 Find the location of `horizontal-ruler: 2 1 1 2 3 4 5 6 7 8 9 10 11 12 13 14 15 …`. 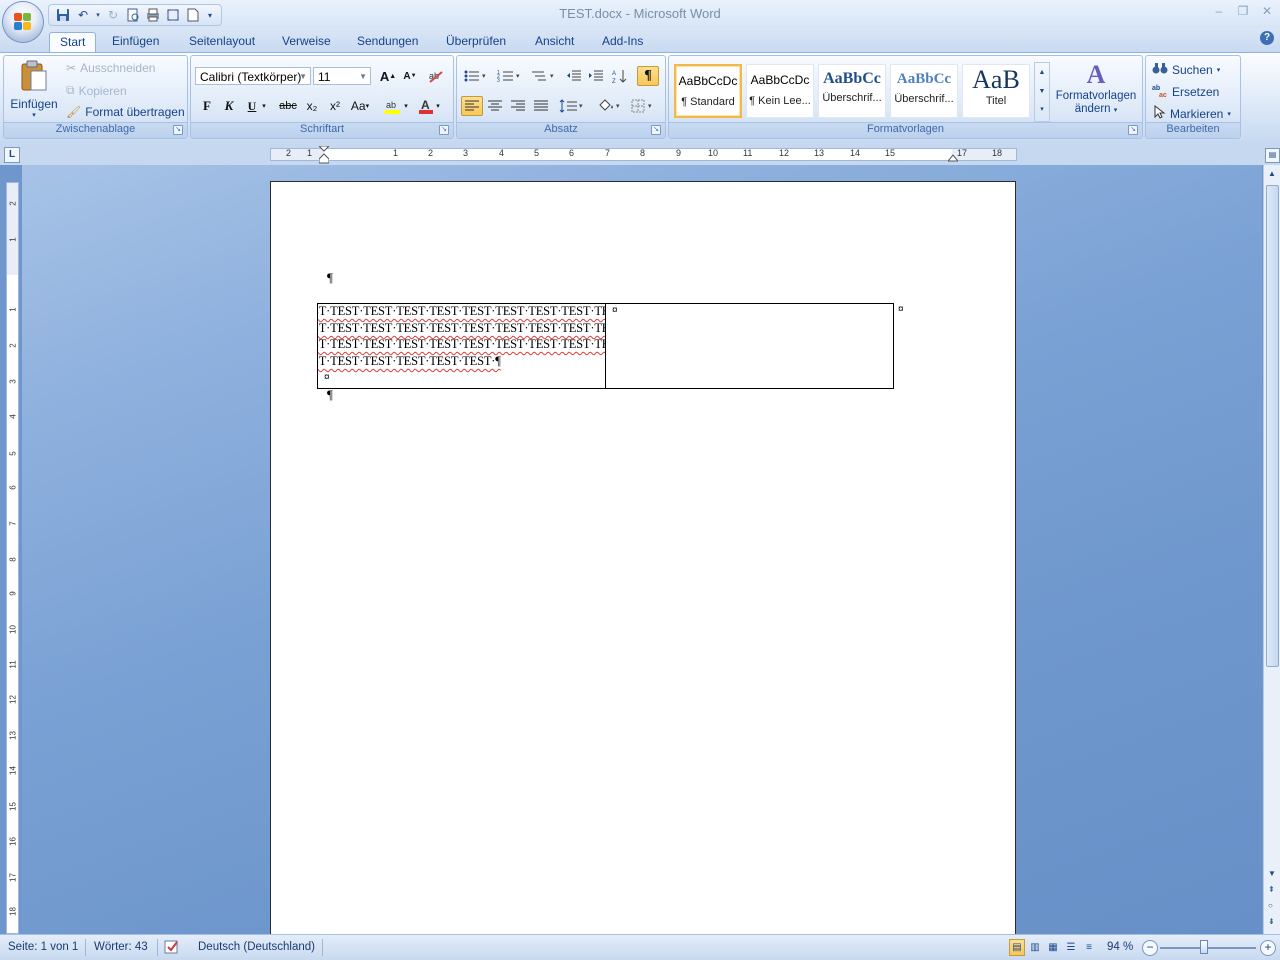

horizontal-ruler: 2 1 1 2 3 4 5 6 7 8 9 10 11 12 13 14 15 … is located at coordinates (643, 155).